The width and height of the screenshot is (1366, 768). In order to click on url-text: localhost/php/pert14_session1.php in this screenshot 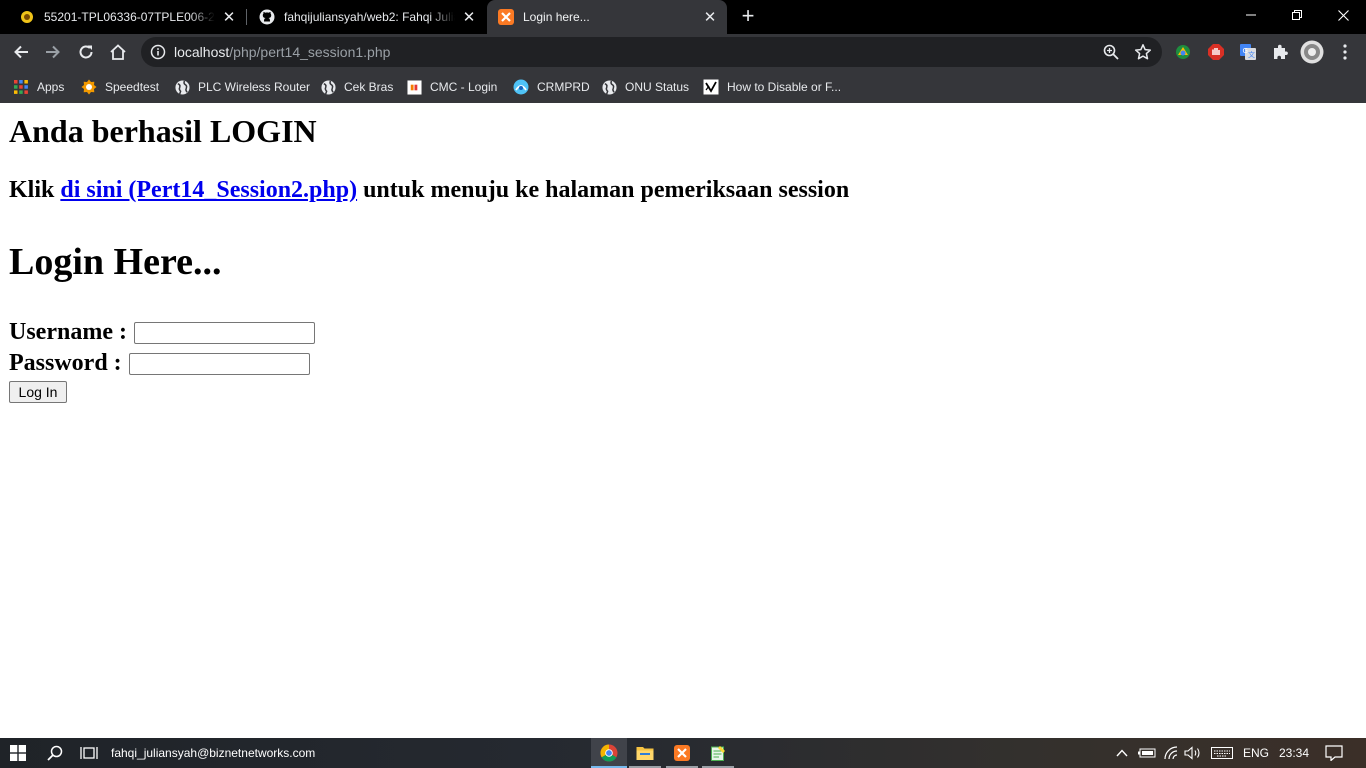, I will do `click(282, 52)`.